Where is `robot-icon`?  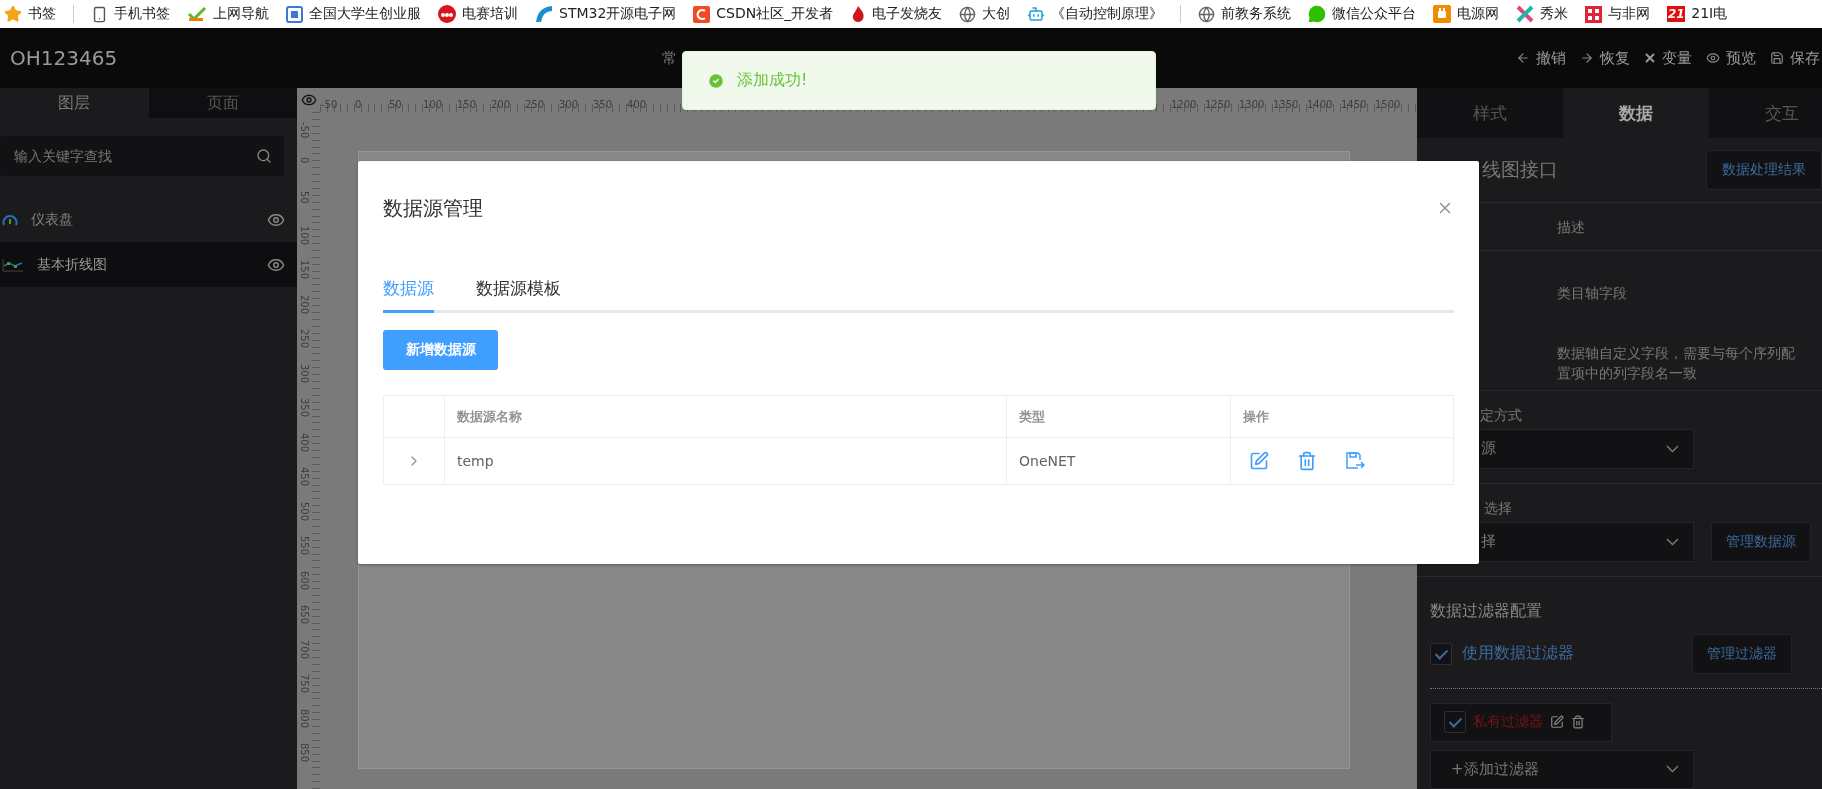 robot-icon is located at coordinates (1036, 14).